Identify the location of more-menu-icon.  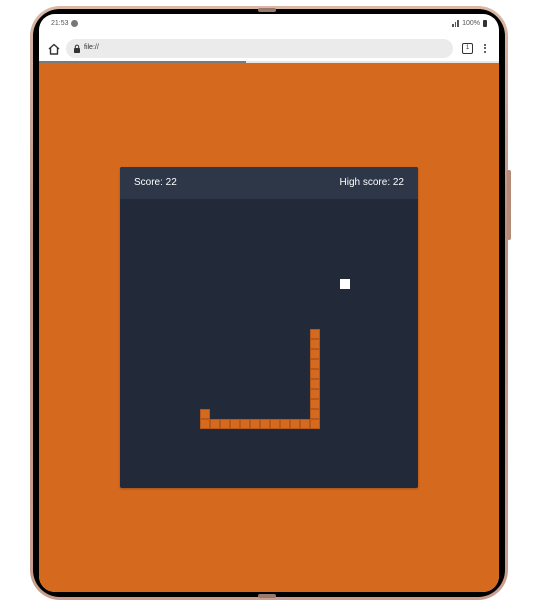
(485, 49).